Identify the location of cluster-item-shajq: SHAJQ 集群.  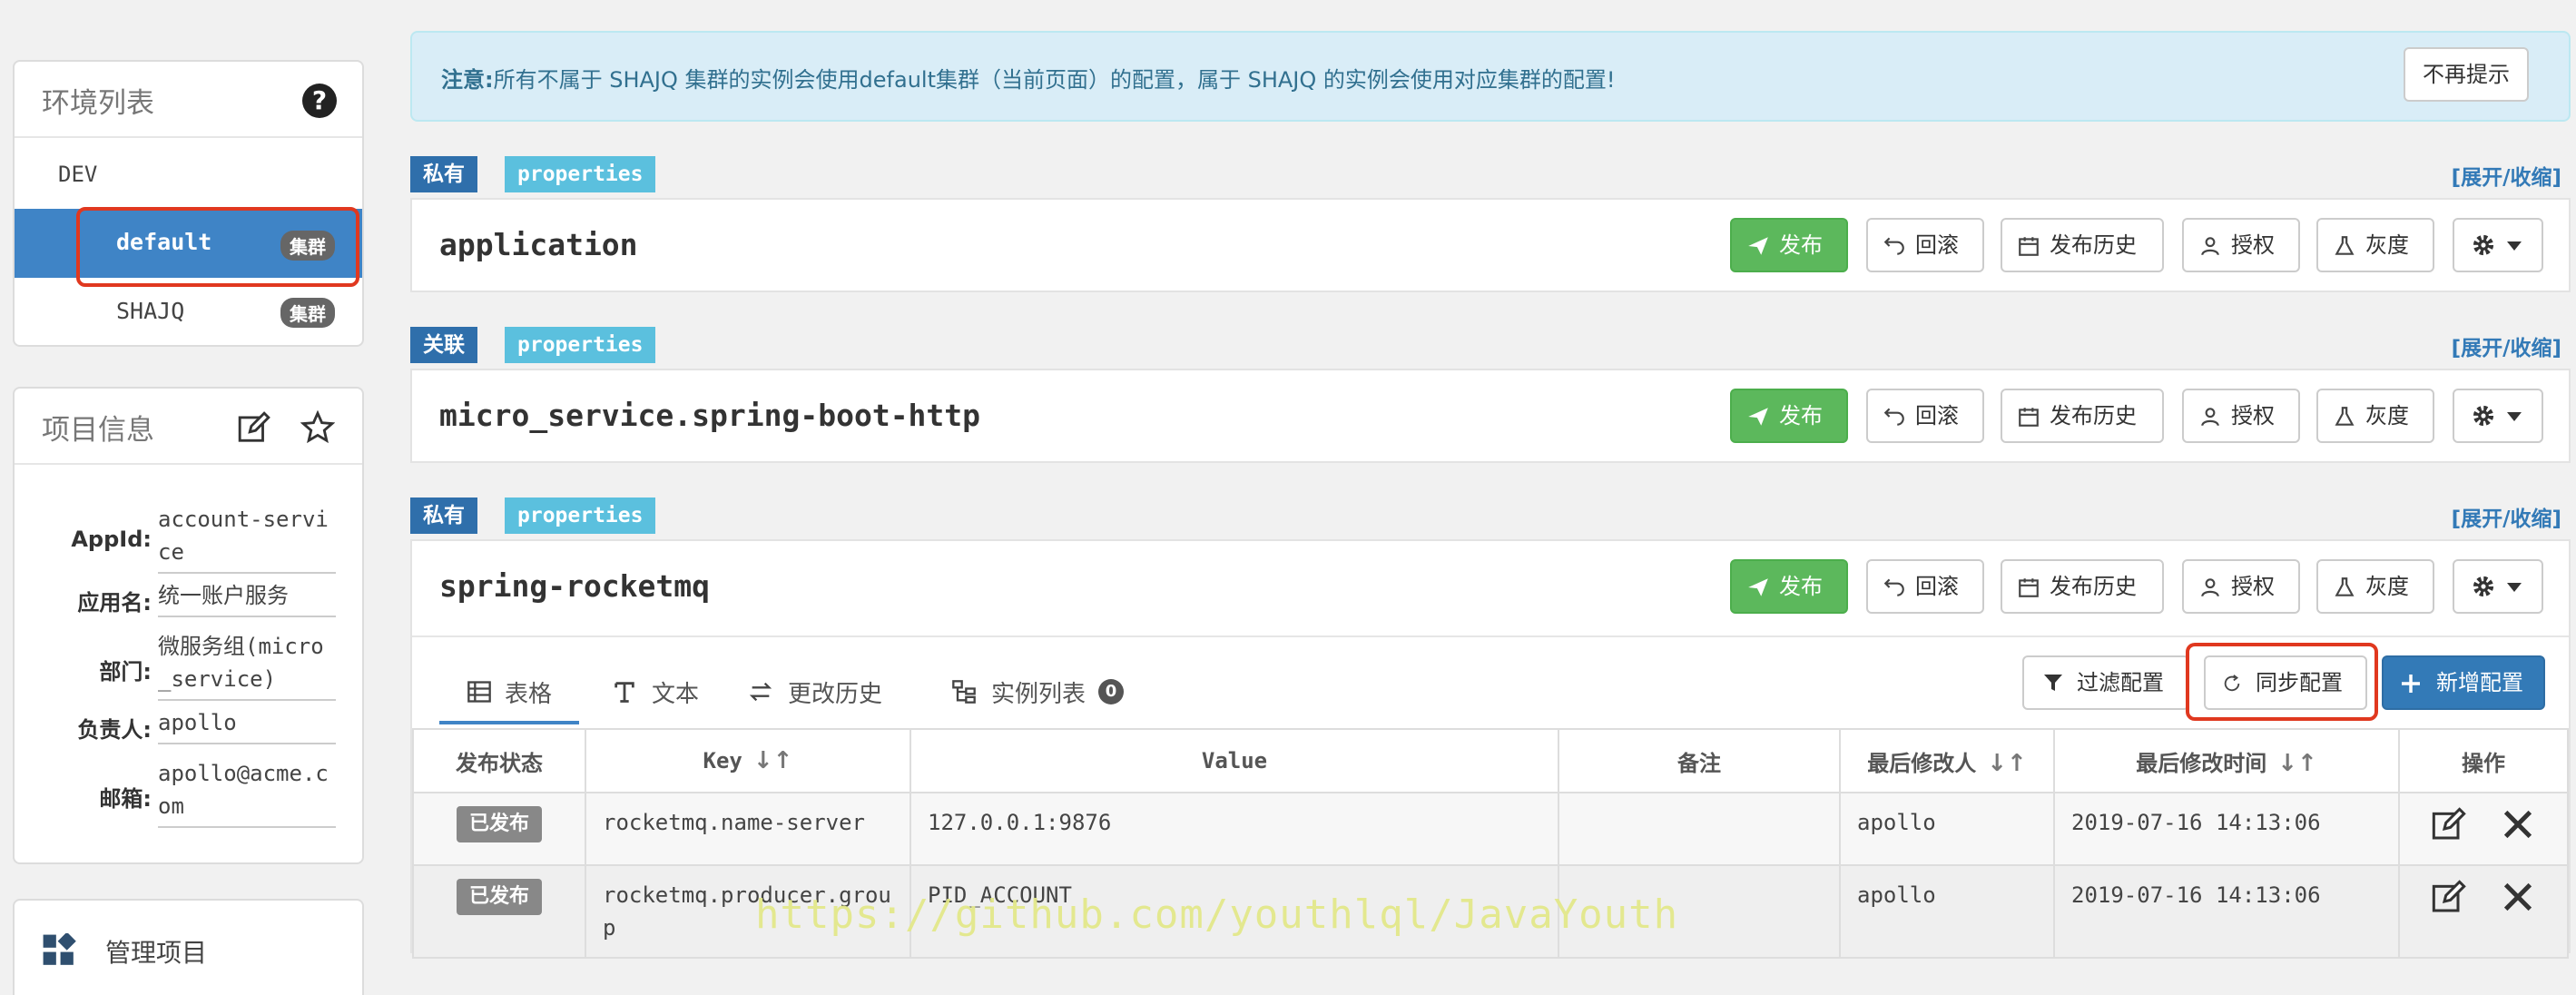
(188, 312).